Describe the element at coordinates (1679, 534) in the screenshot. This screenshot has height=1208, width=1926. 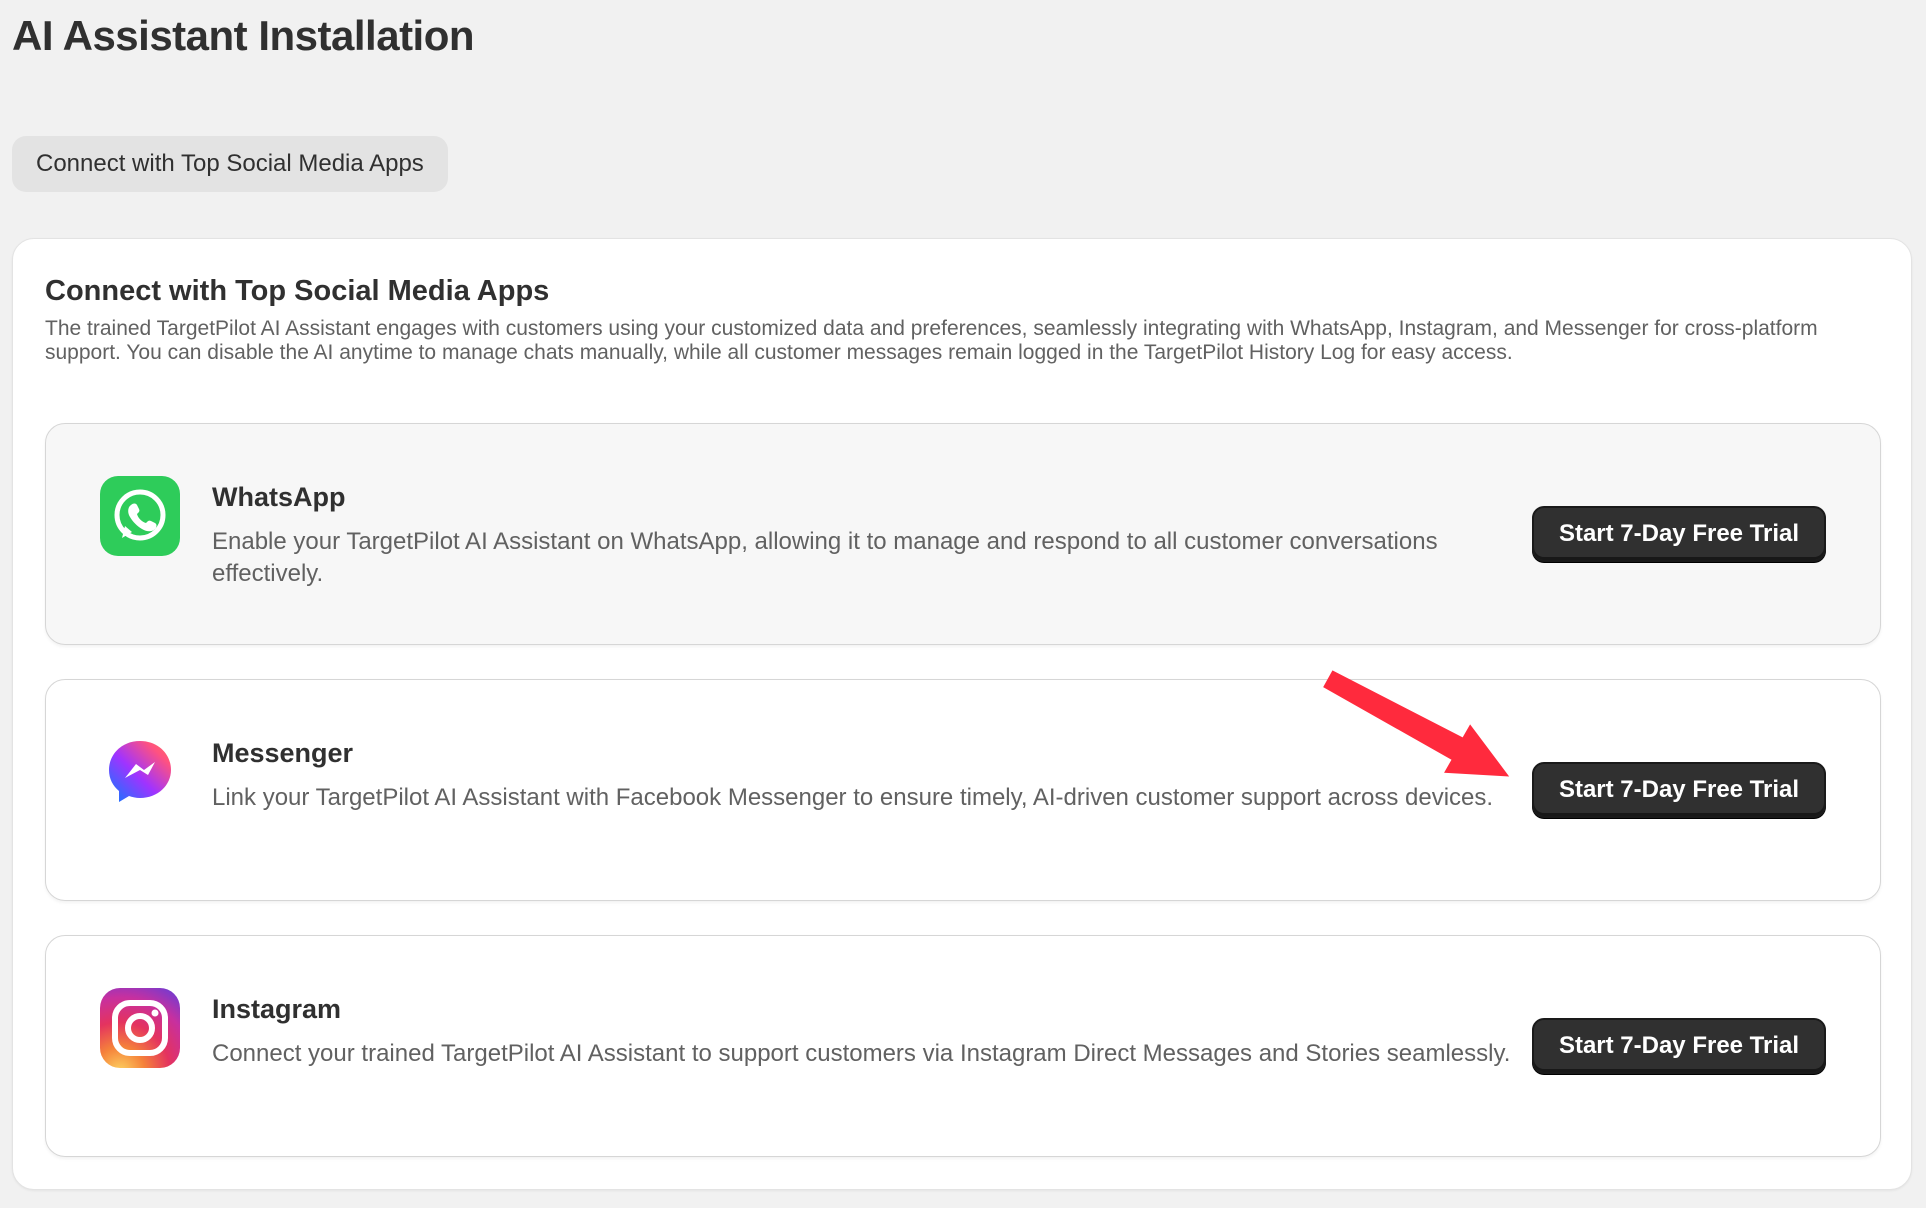
I see `start-trial-button-whatsapp: Start 7-Day Free Trial` at that location.